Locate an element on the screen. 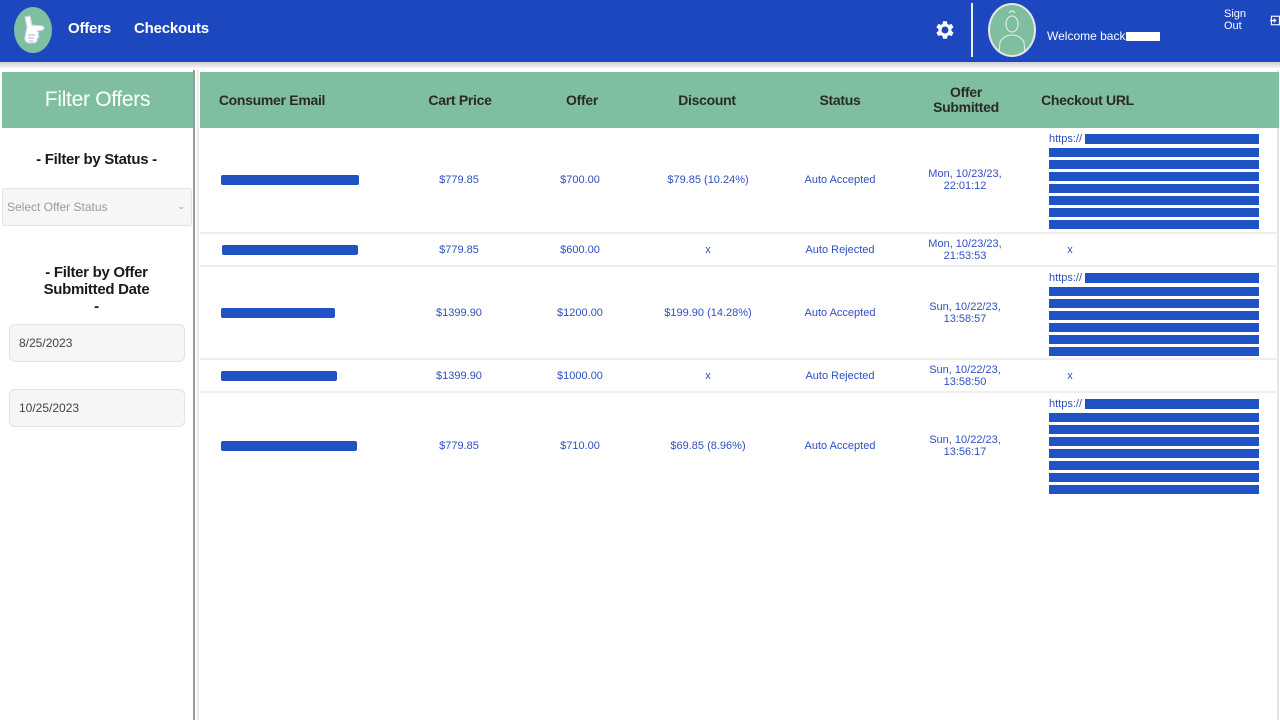 This screenshot has height=720, width=1280. avatar is located at coordinates (1012, 30).